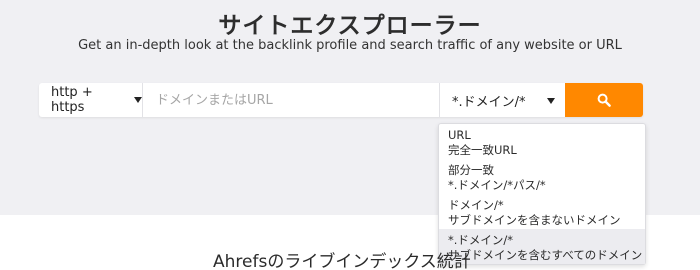 The width and height of the screenshot is (700, 270). I want to click on search-icon, so click(604, 100).